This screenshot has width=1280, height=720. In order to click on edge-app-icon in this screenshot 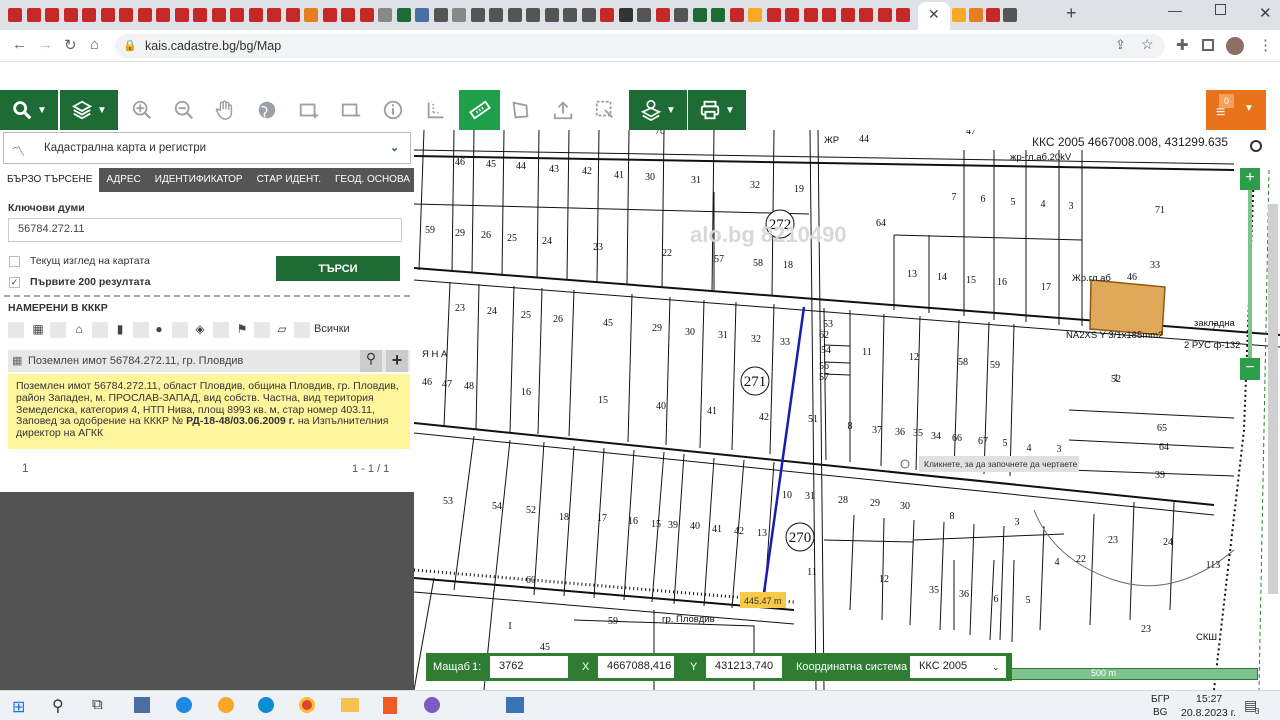, I will do `click(266, 705)`.